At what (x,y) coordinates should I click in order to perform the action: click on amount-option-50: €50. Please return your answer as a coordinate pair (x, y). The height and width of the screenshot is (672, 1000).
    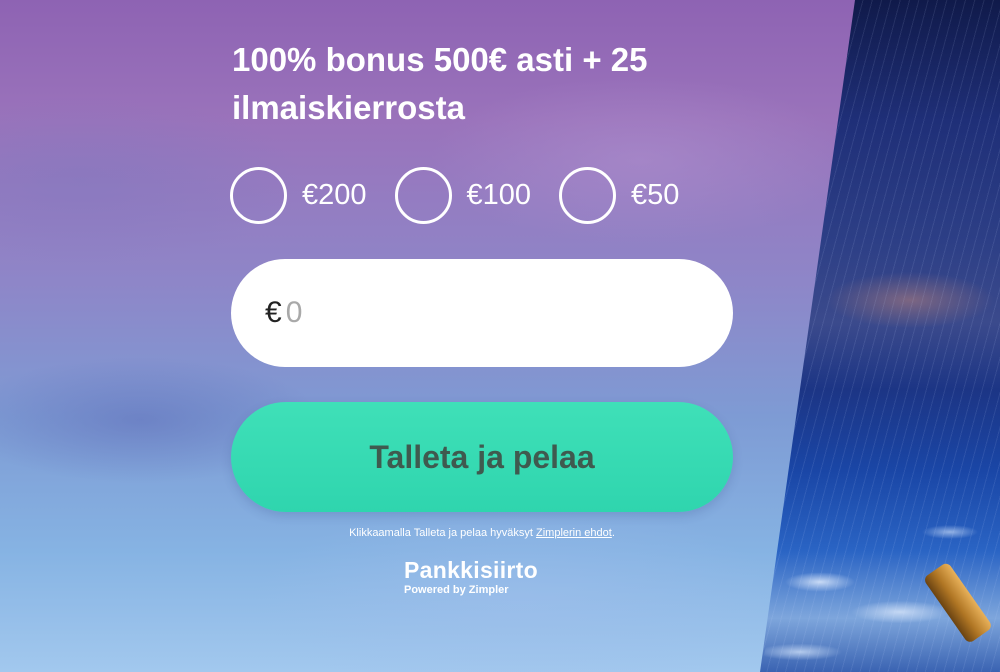
    Looking at the image, I should click on (619, 195).